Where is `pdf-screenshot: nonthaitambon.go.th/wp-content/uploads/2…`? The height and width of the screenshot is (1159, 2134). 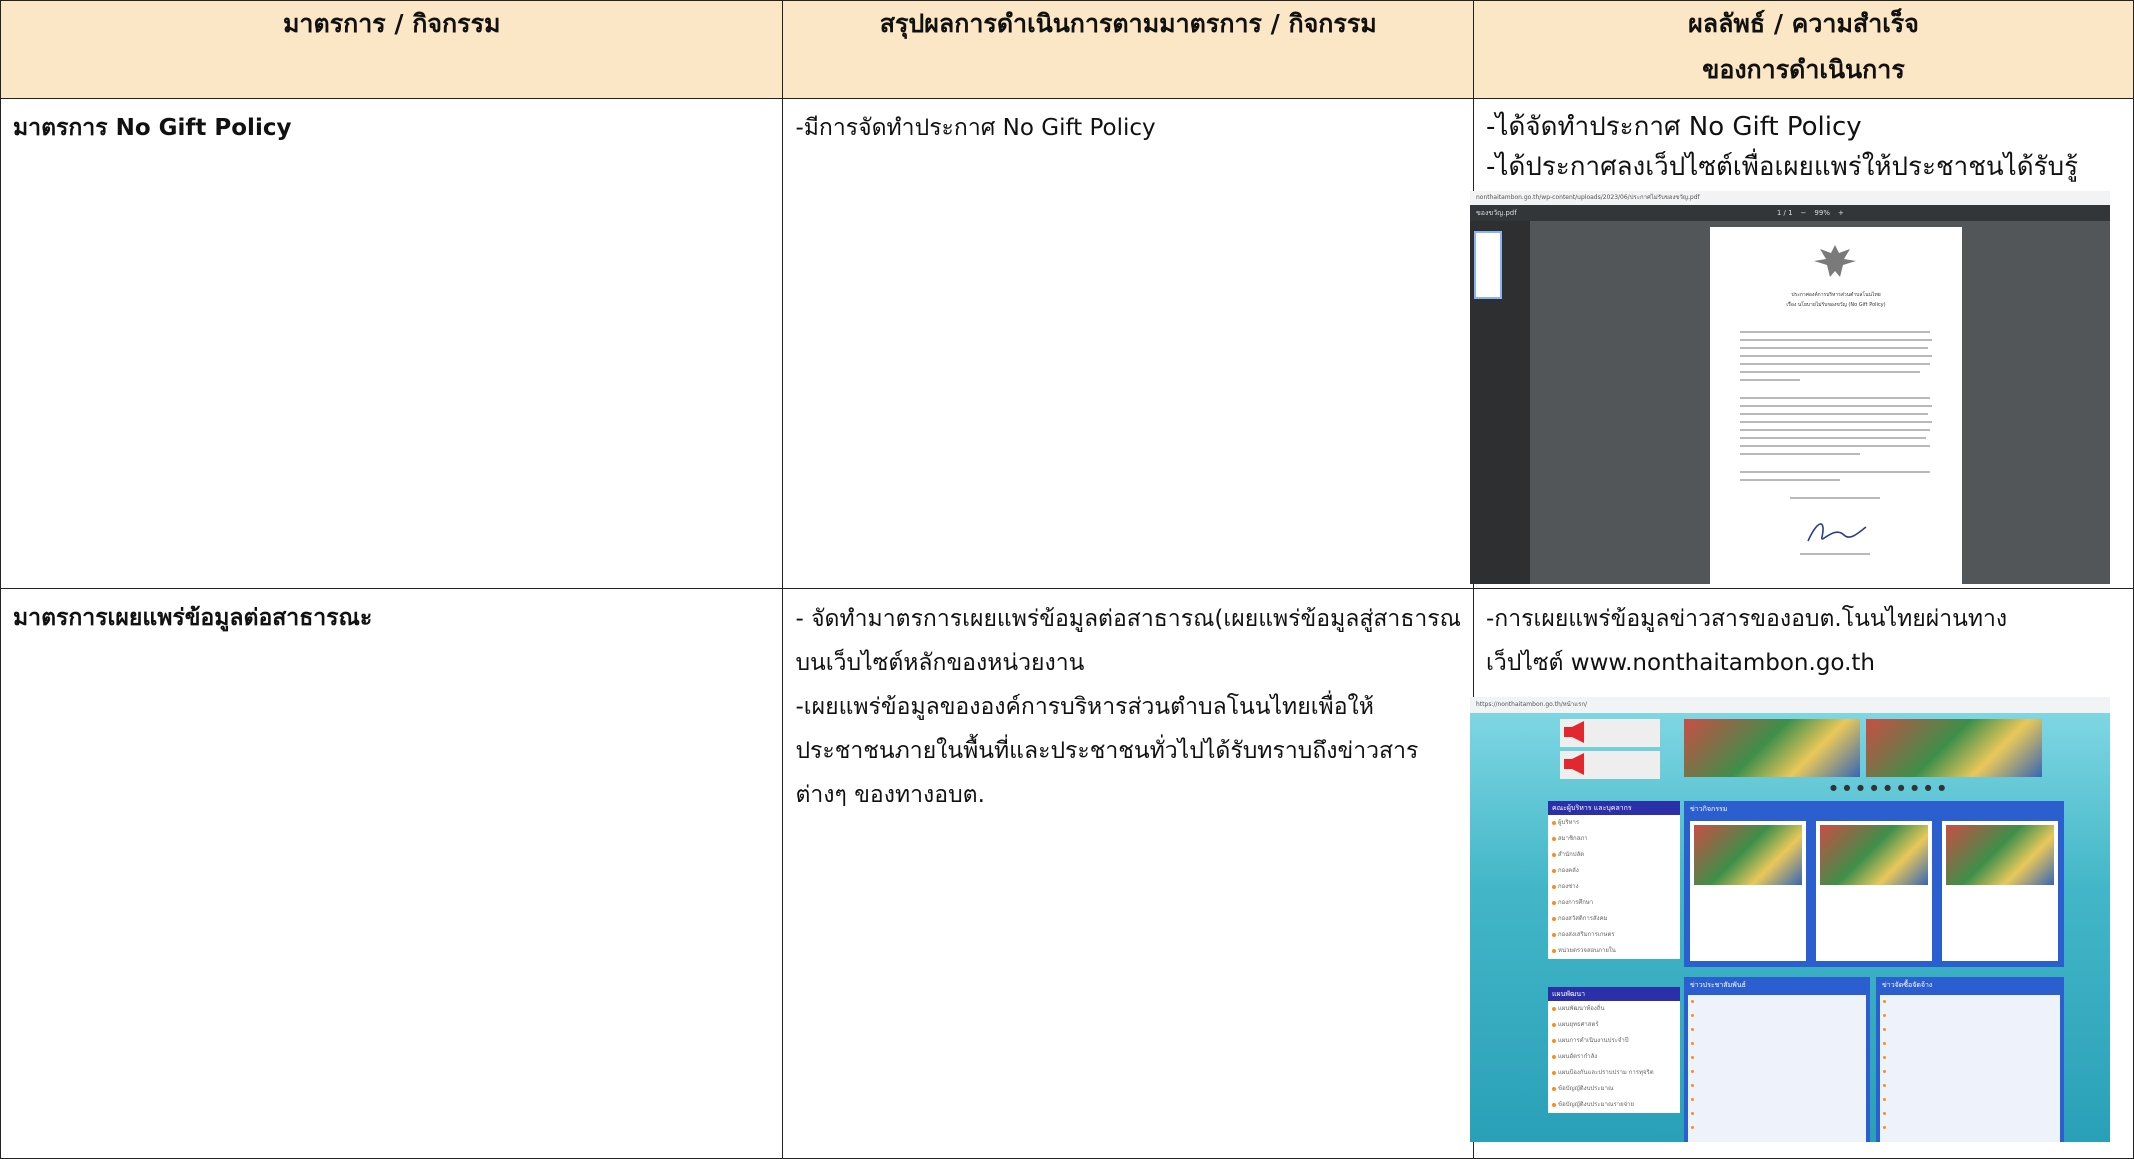
pdf-screenshot: nonthaitambon.go.th/wp-content/uploads/2… is located at coordinates (1790, 387).